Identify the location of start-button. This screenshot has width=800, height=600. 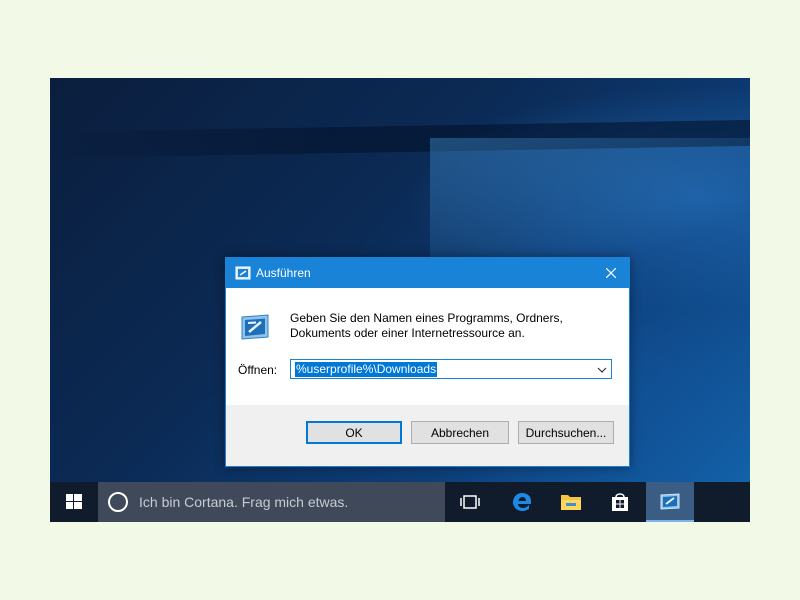
(74, 502).